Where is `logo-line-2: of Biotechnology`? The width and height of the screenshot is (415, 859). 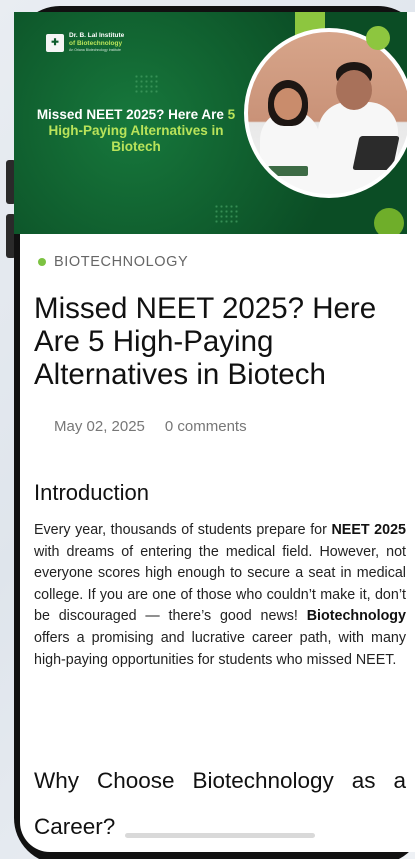 logo-line-2: of Biotechnology is located at coordinates (96, 43).